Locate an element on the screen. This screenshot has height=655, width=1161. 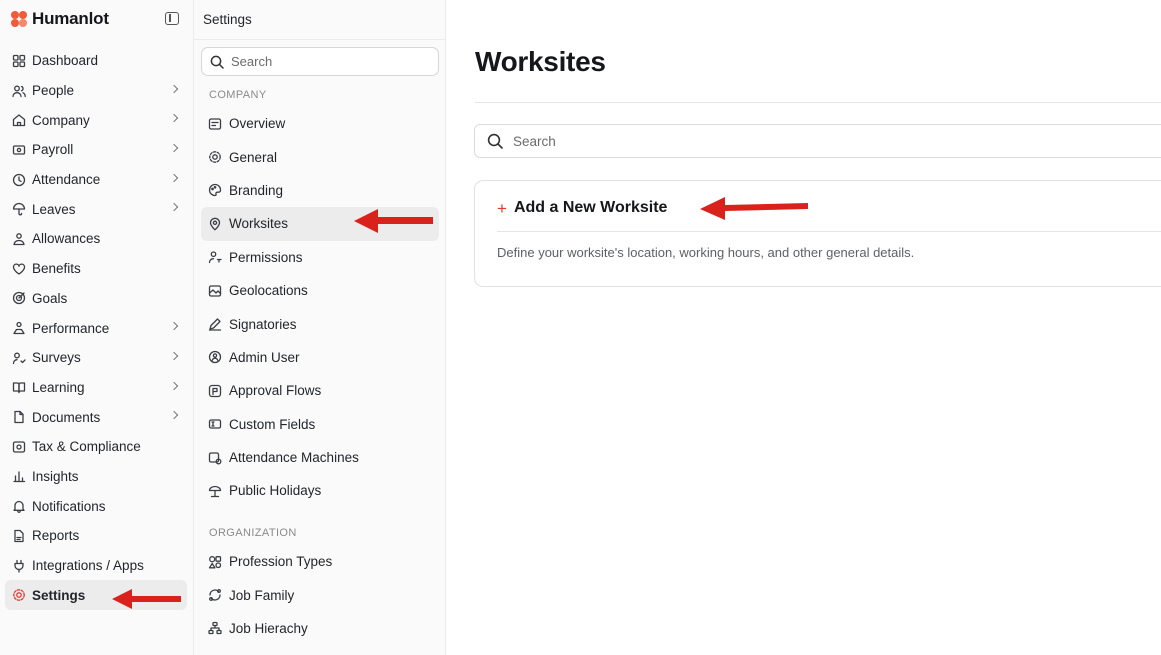
allowance-icon is located at coordinates (19, 239).